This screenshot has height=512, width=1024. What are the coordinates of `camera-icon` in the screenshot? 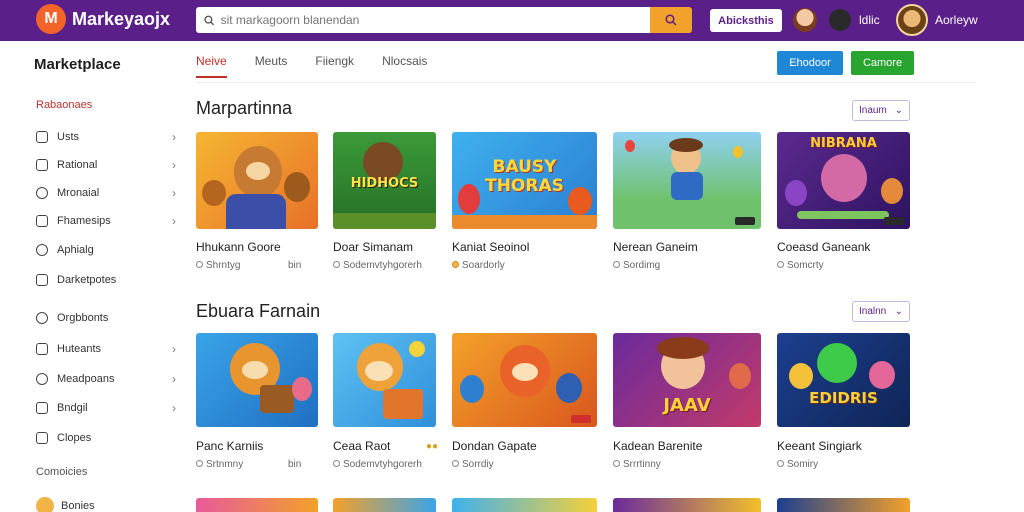 It's located at (42, 221).